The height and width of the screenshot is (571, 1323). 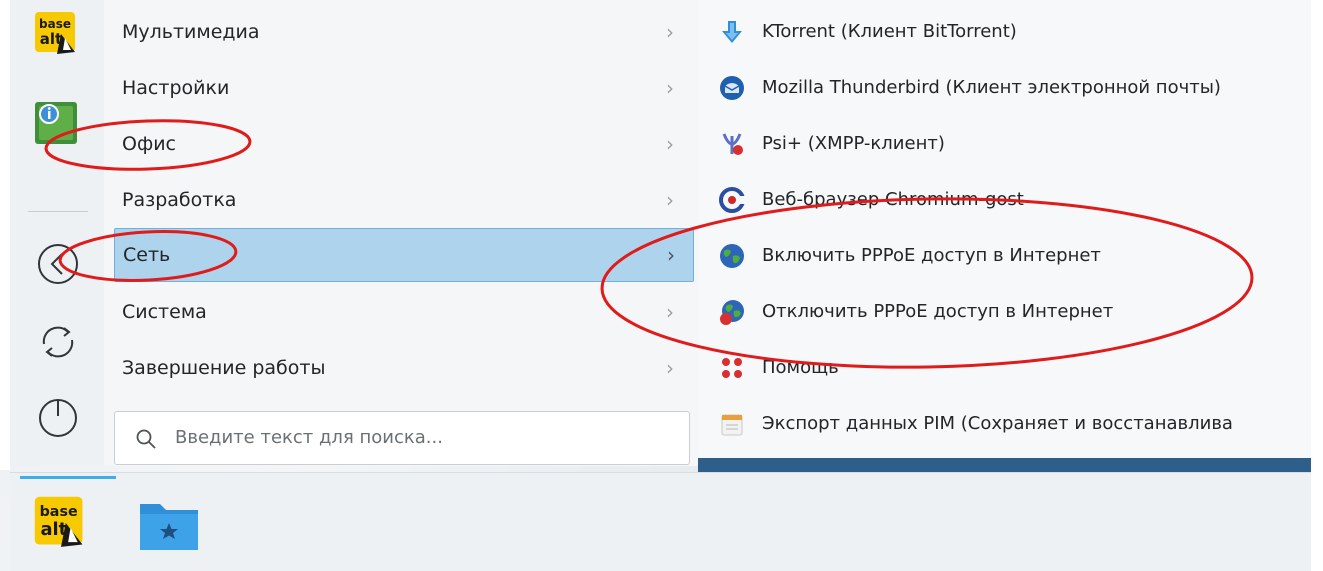 What do you see at coordinates (164, 312) in the screenshot?
I see `category-label: Система` at bounding box center [164, 312].